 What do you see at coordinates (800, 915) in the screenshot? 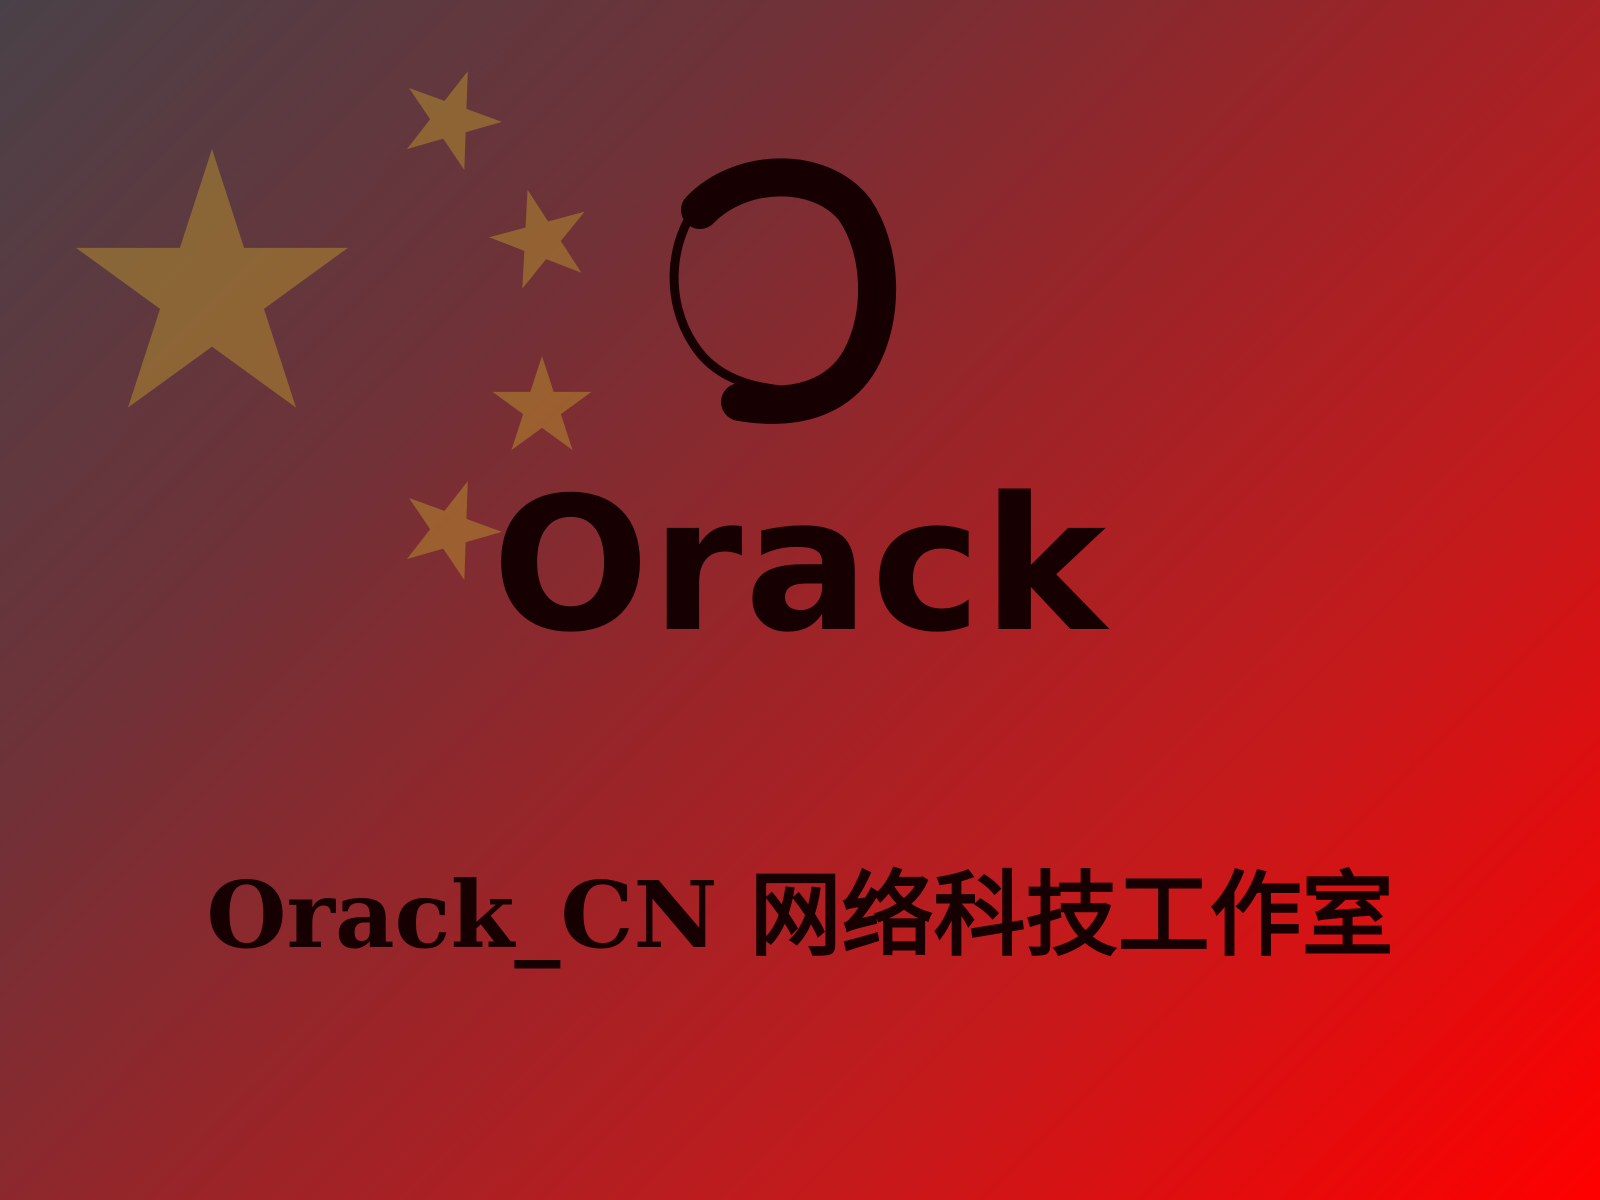
I see `brand-tagline: Orack_CN 网络科技工作室` at bounding box center [800, 915].